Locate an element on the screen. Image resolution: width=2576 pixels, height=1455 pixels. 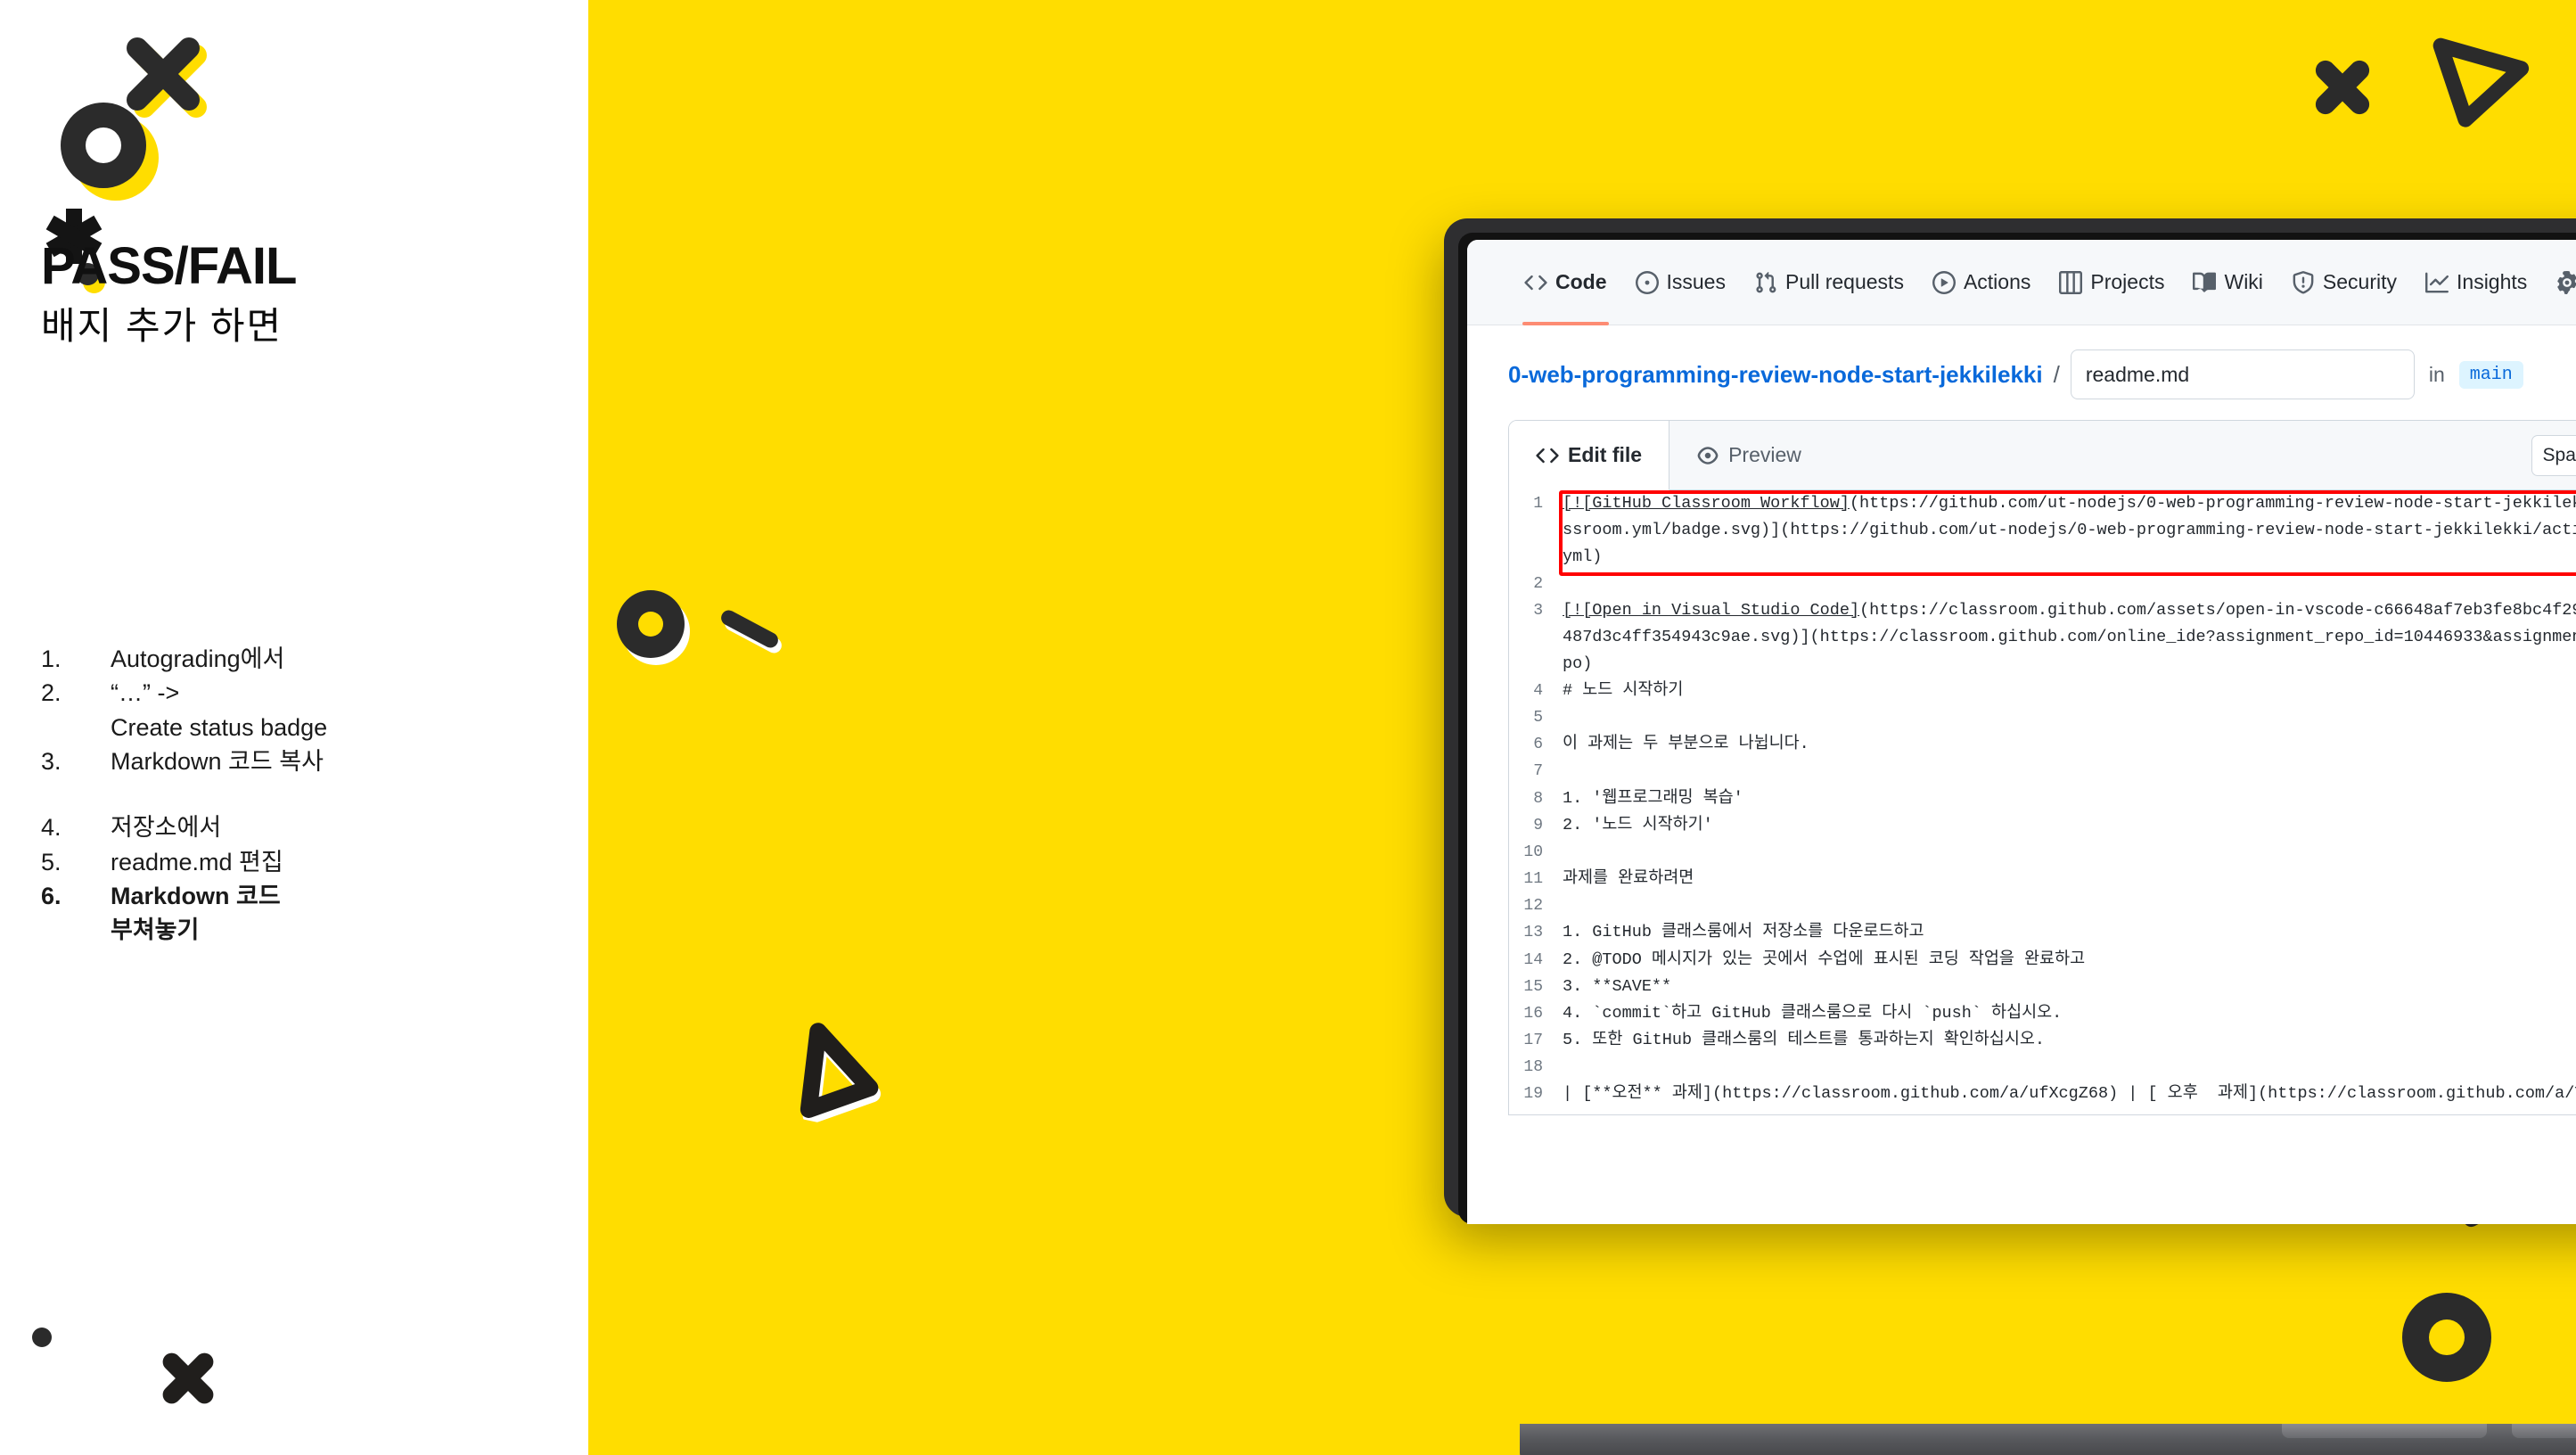
gear-icon is located at coordinates (2566, 282).